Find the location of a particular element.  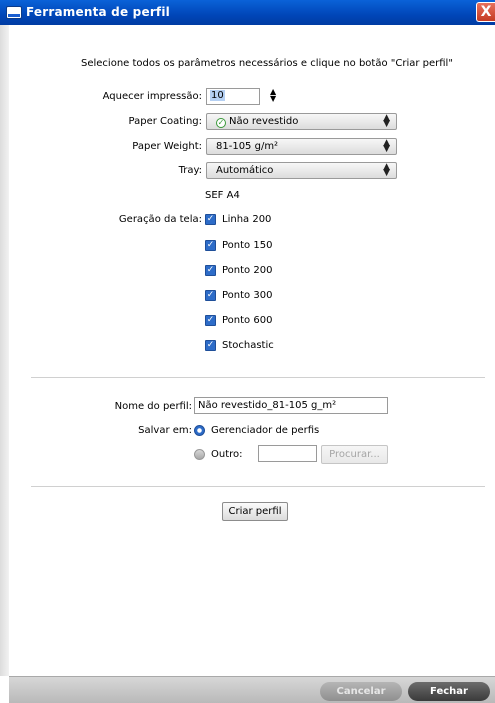

stepper-down-icon: ▼ is located at coordinates (273, 99).